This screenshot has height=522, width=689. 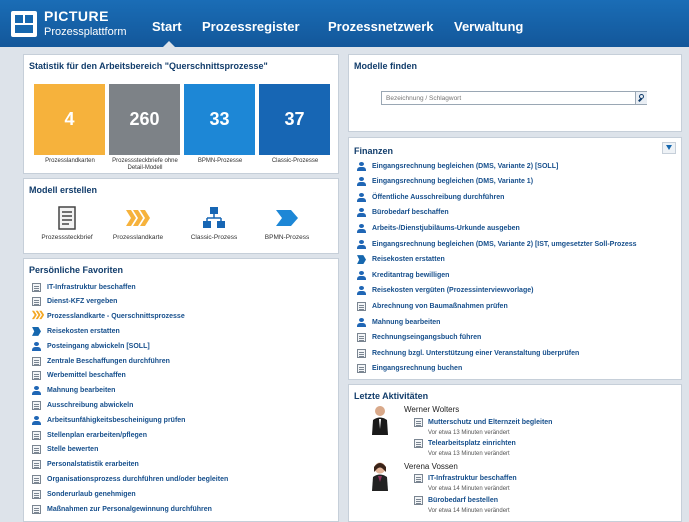 What do you see at coordinates (74, 302) in the screenshot?
I see `list-item: Dienst-KFZ vergeben` at bounding box center [74, 302].